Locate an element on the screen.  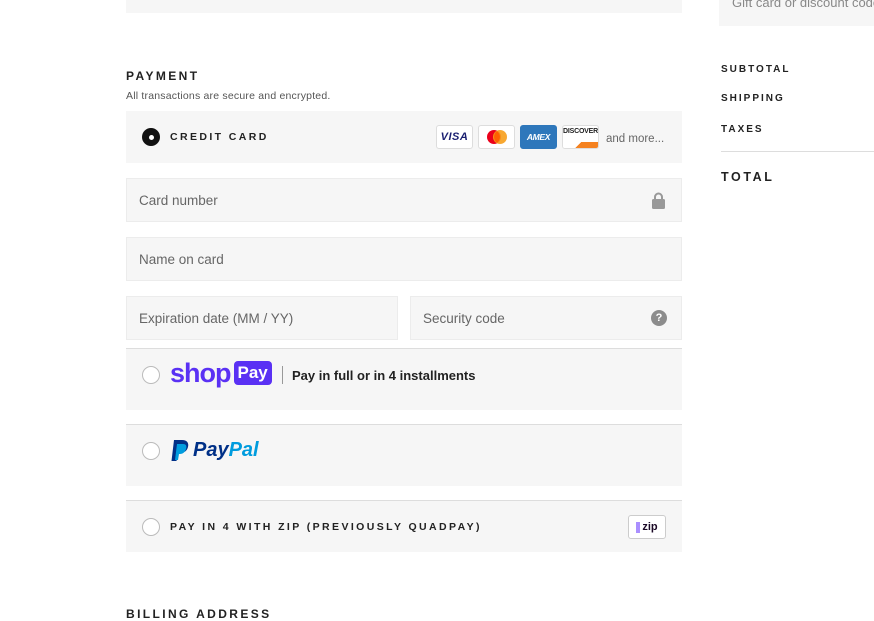
discount-code-input: Gift card or discount code is located at coordinates (796, 13).